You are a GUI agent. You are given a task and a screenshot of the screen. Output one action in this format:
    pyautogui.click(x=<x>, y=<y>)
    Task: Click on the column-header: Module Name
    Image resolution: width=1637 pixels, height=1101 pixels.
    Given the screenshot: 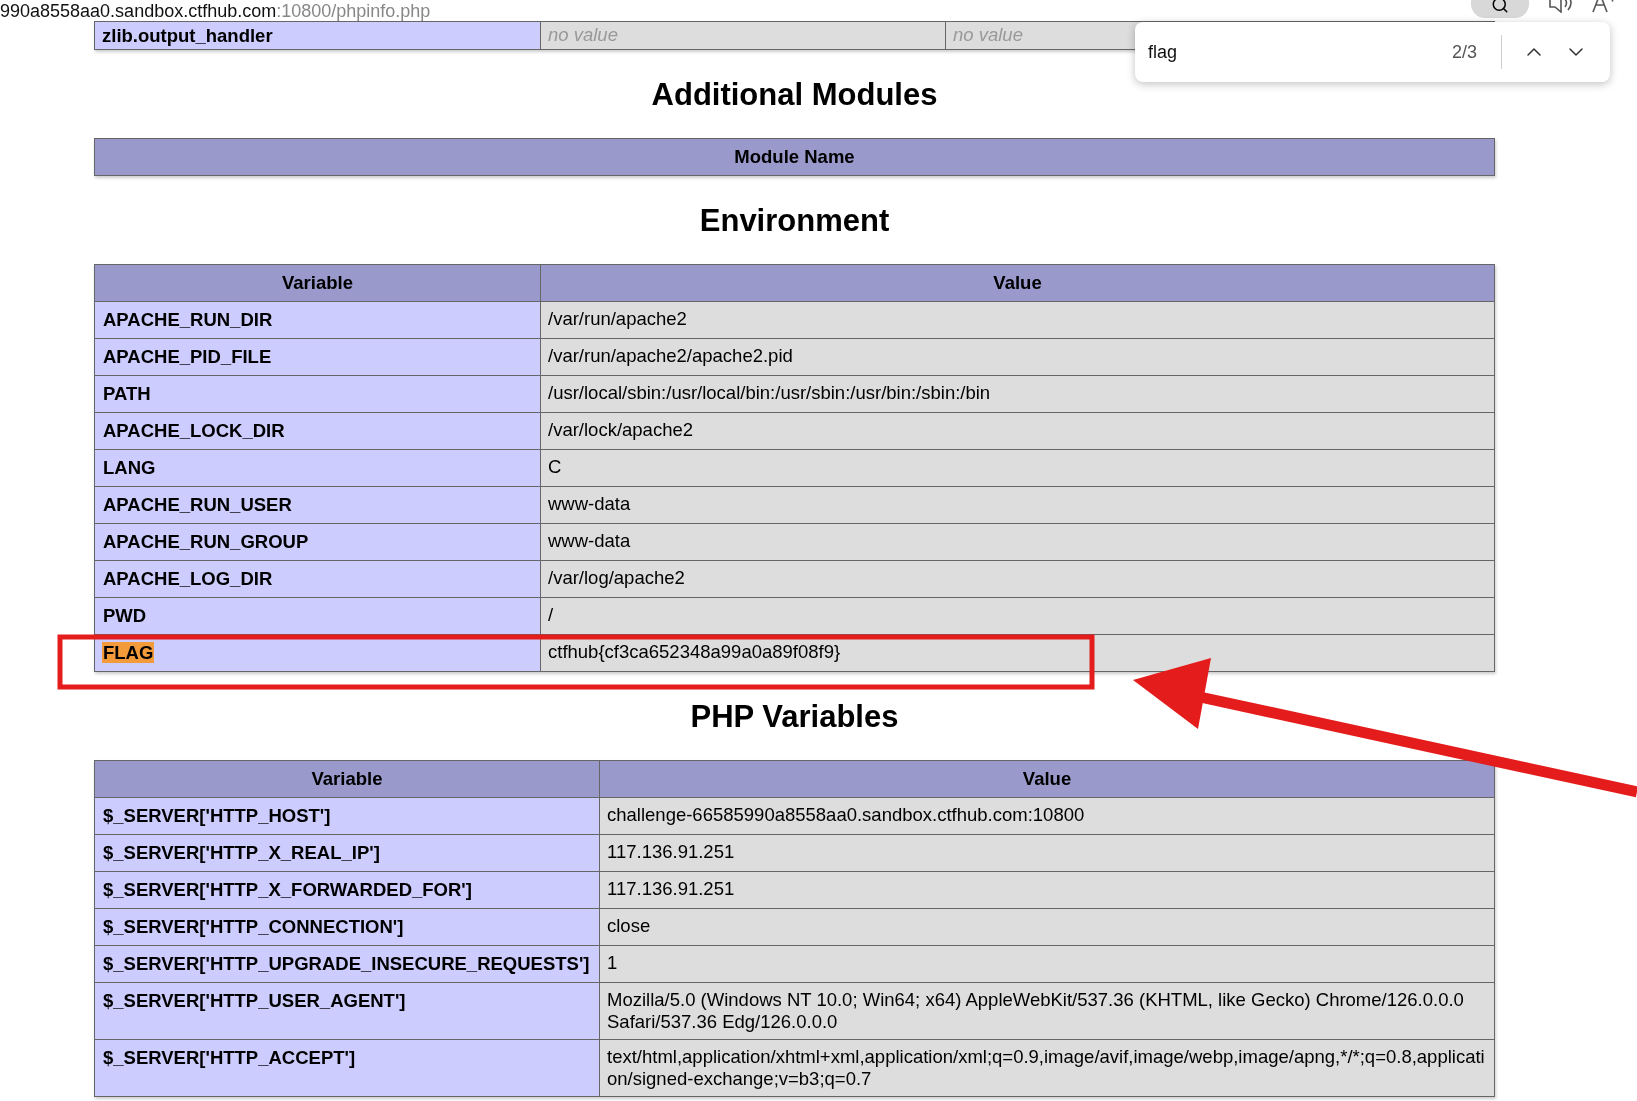 What is the action you would take?
    pyautogui.click(x=794, y=157)
    